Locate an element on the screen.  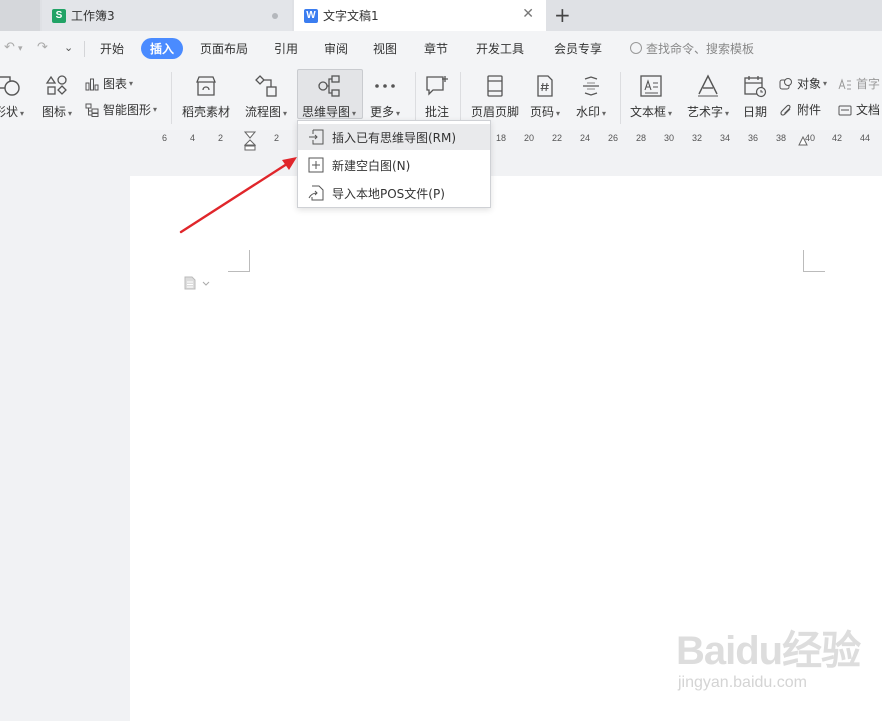
watermark-url-text: jingyan.baidu.com is located at coordinates (742, 682).